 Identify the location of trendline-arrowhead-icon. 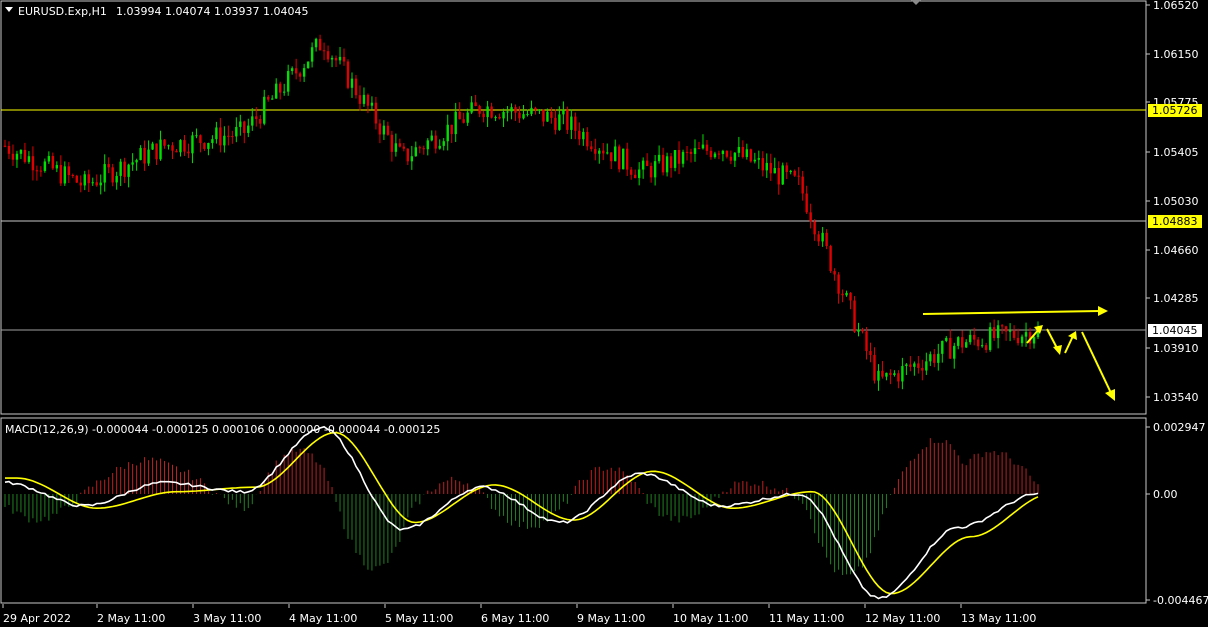
(1103, 311).